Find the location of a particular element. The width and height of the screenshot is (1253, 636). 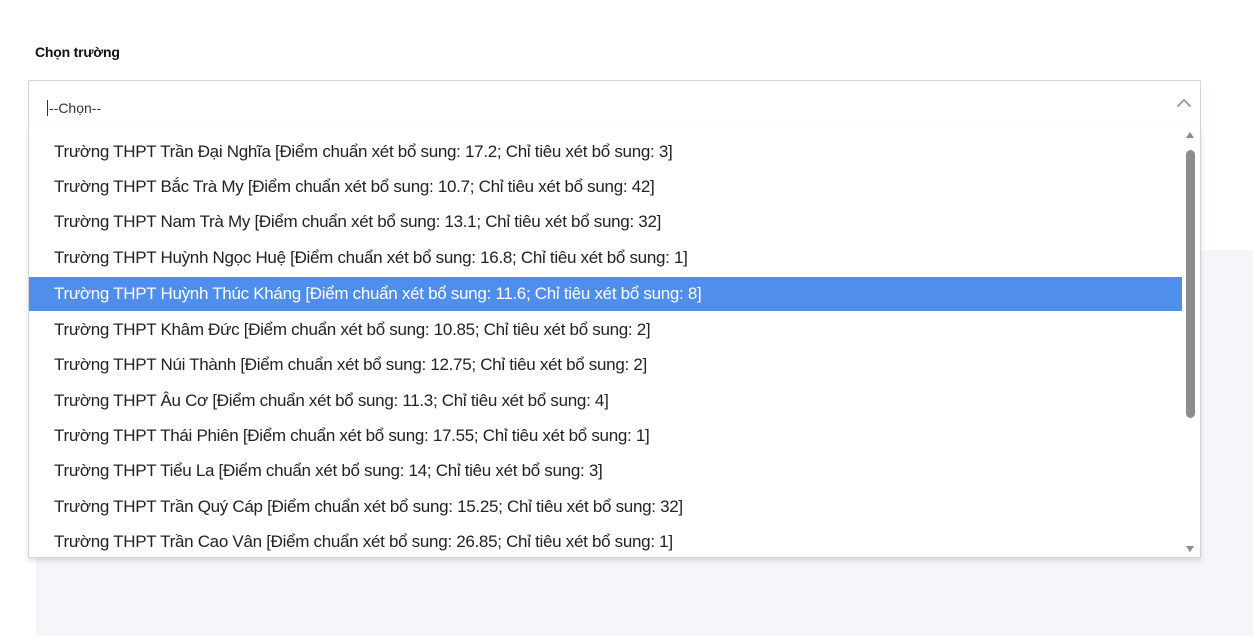

scroll-up-arrow-icon is located at coordinates (1190, 135).